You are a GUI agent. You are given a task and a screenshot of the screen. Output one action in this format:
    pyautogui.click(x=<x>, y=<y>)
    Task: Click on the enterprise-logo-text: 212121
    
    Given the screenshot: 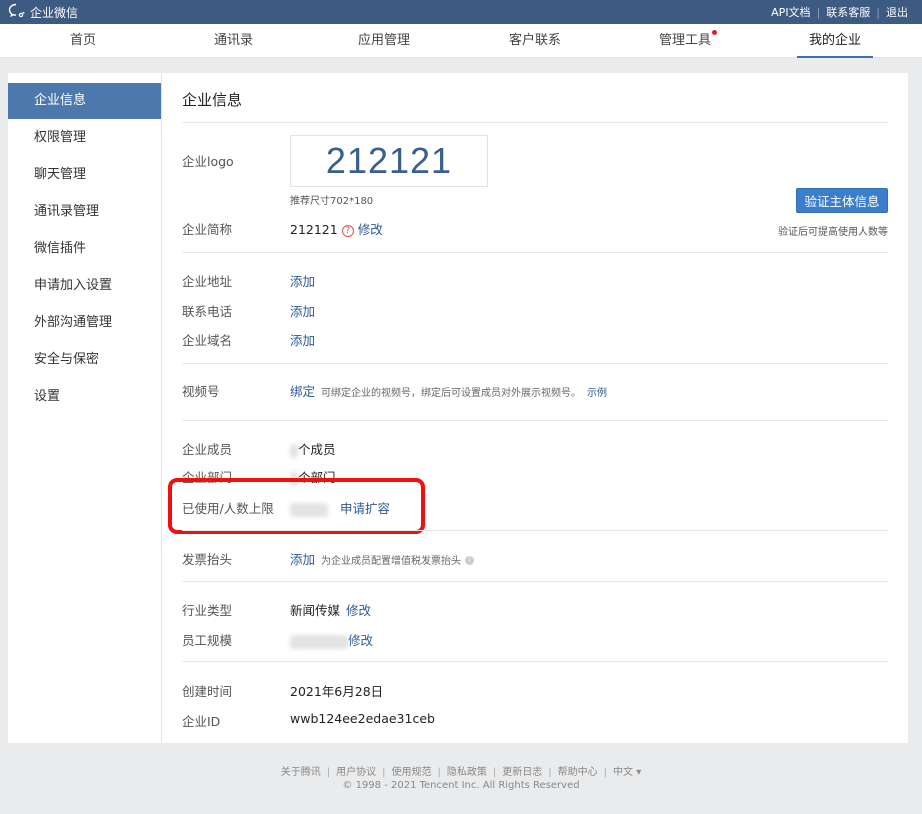 What is the action you would take?
    pyautogui.click(x=389, y=160)
    